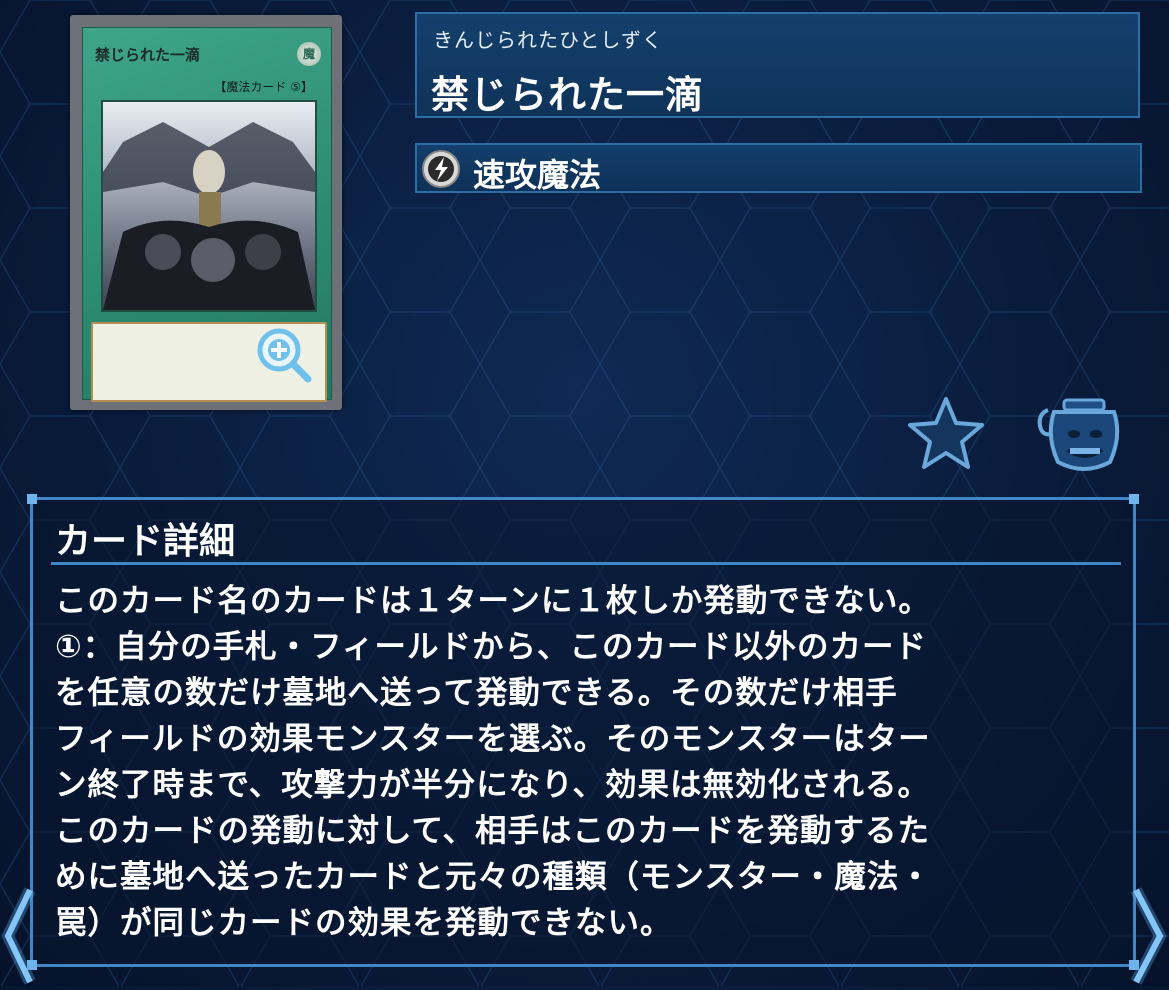  I want to click on pot-of-greed-icon, so click(1078, 434).